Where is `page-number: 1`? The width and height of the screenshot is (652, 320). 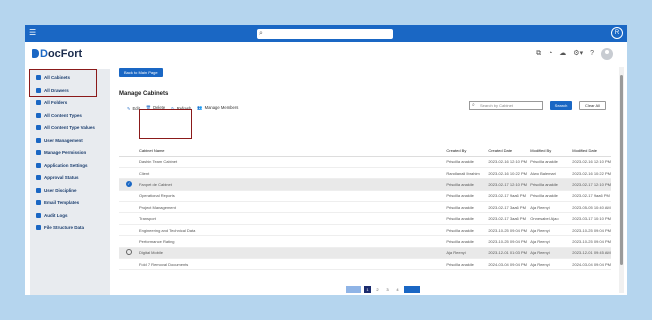 page-number: 1 is located at coordinates (367, 289).